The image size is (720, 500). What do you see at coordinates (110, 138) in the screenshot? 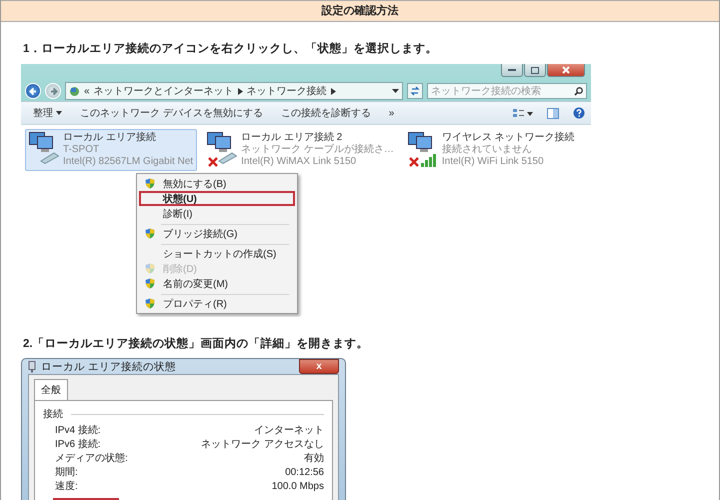
I see `connection-name: ローカル エリア接続` at bounding box center [110, 138].